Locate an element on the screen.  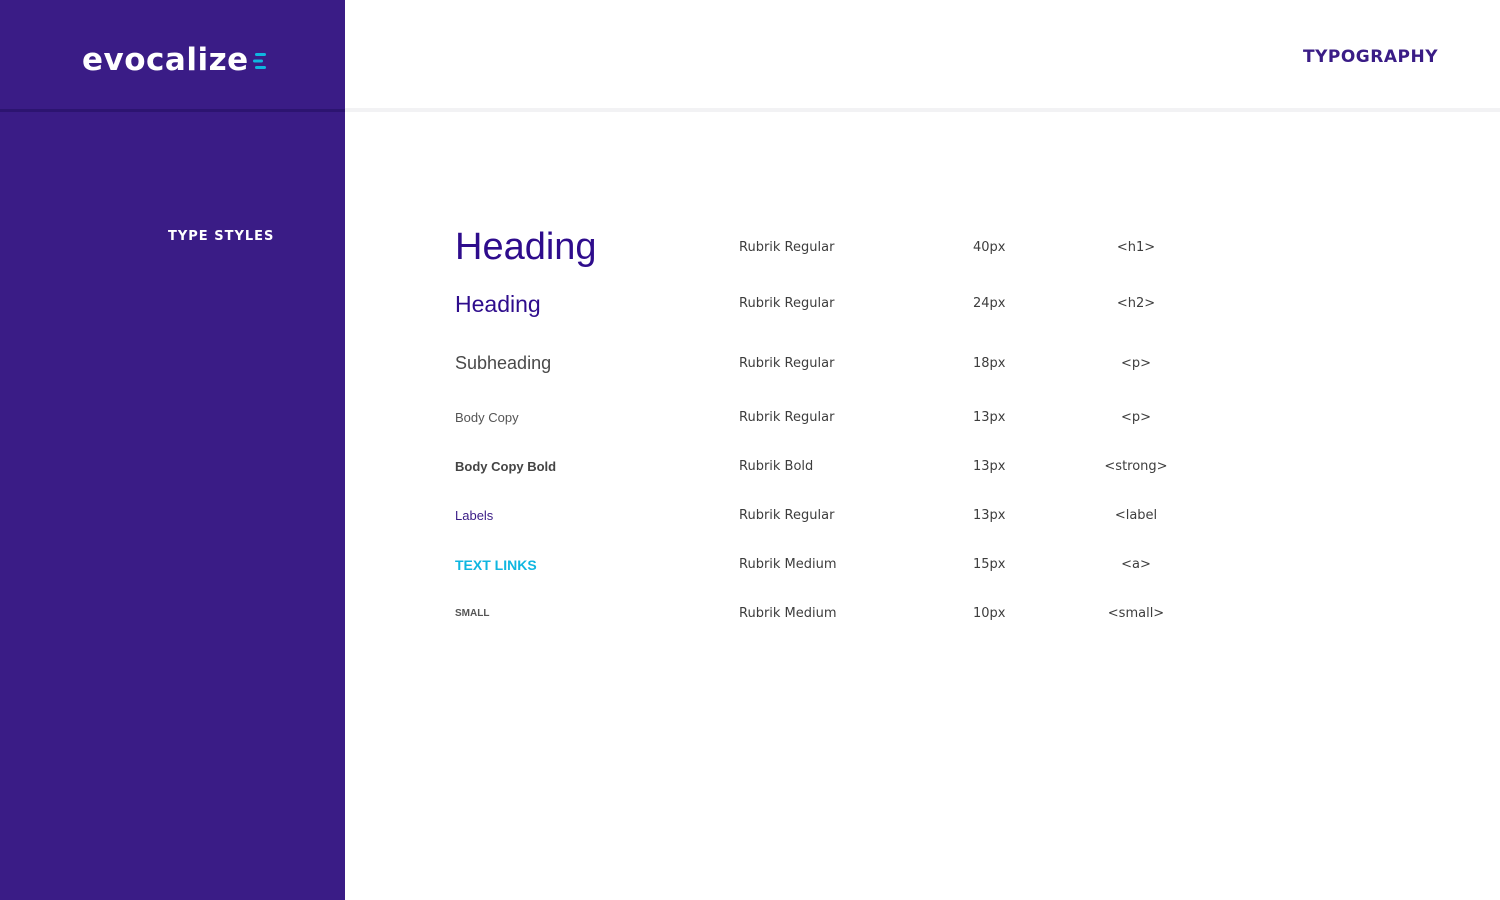
sidebar-item-type-styles: TYPE STYLES is located at coordinates (221, 236).